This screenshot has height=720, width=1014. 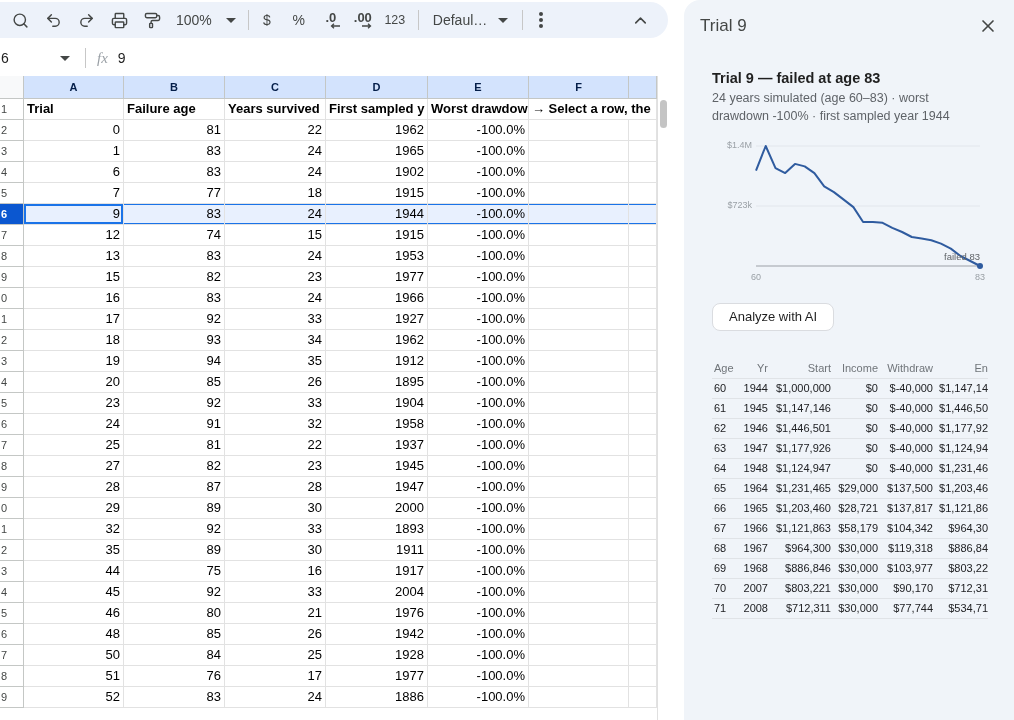 I want to click on undo-icon, so click(x=53, y=20).